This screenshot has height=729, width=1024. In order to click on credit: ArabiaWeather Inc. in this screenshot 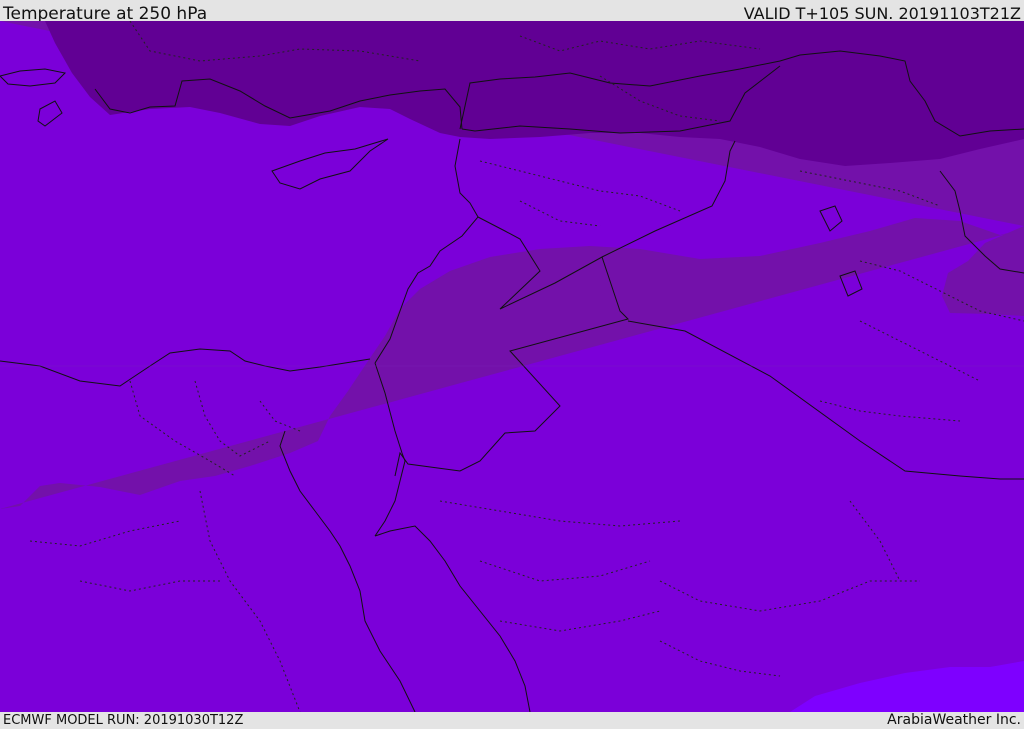, I will do `click(954, 720)`.